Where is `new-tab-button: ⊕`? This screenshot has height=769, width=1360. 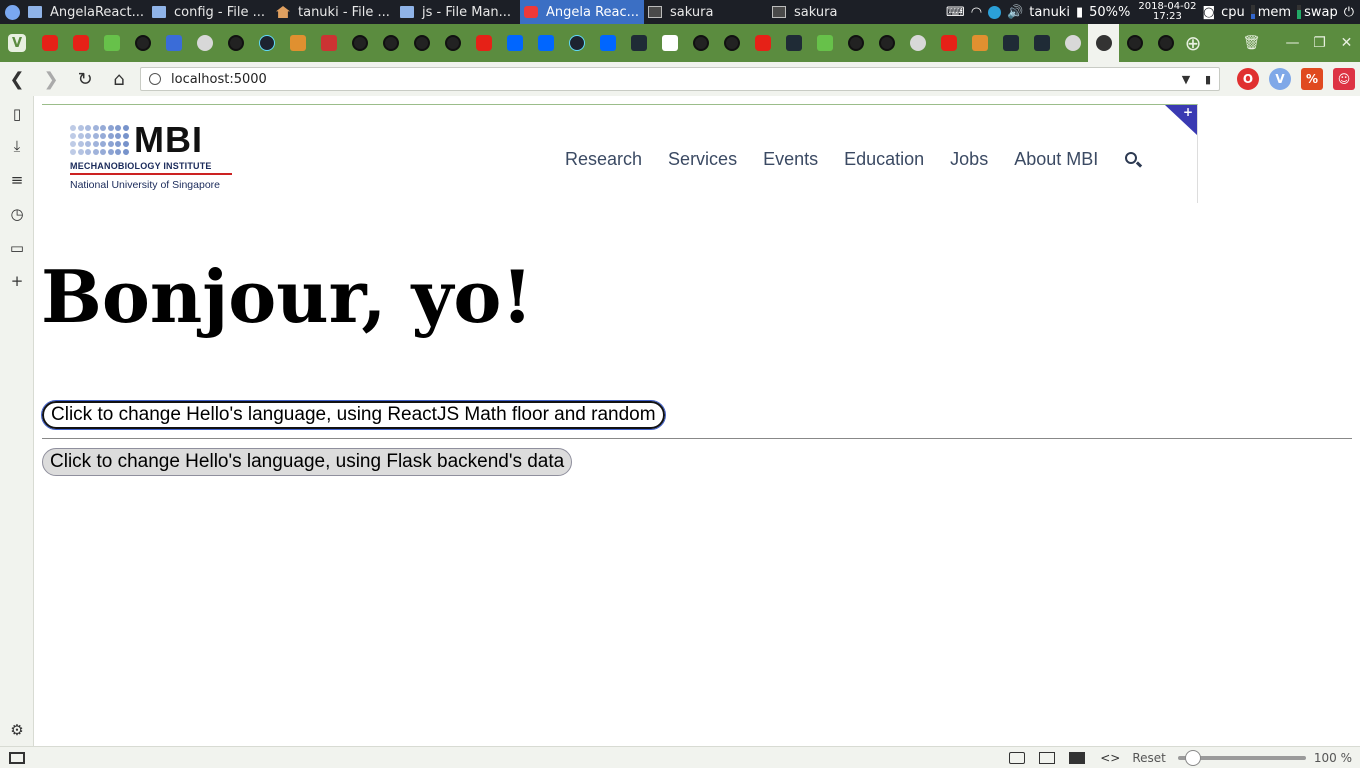 new-tab-button: ⊕ is located at coordinates (1193, 43).